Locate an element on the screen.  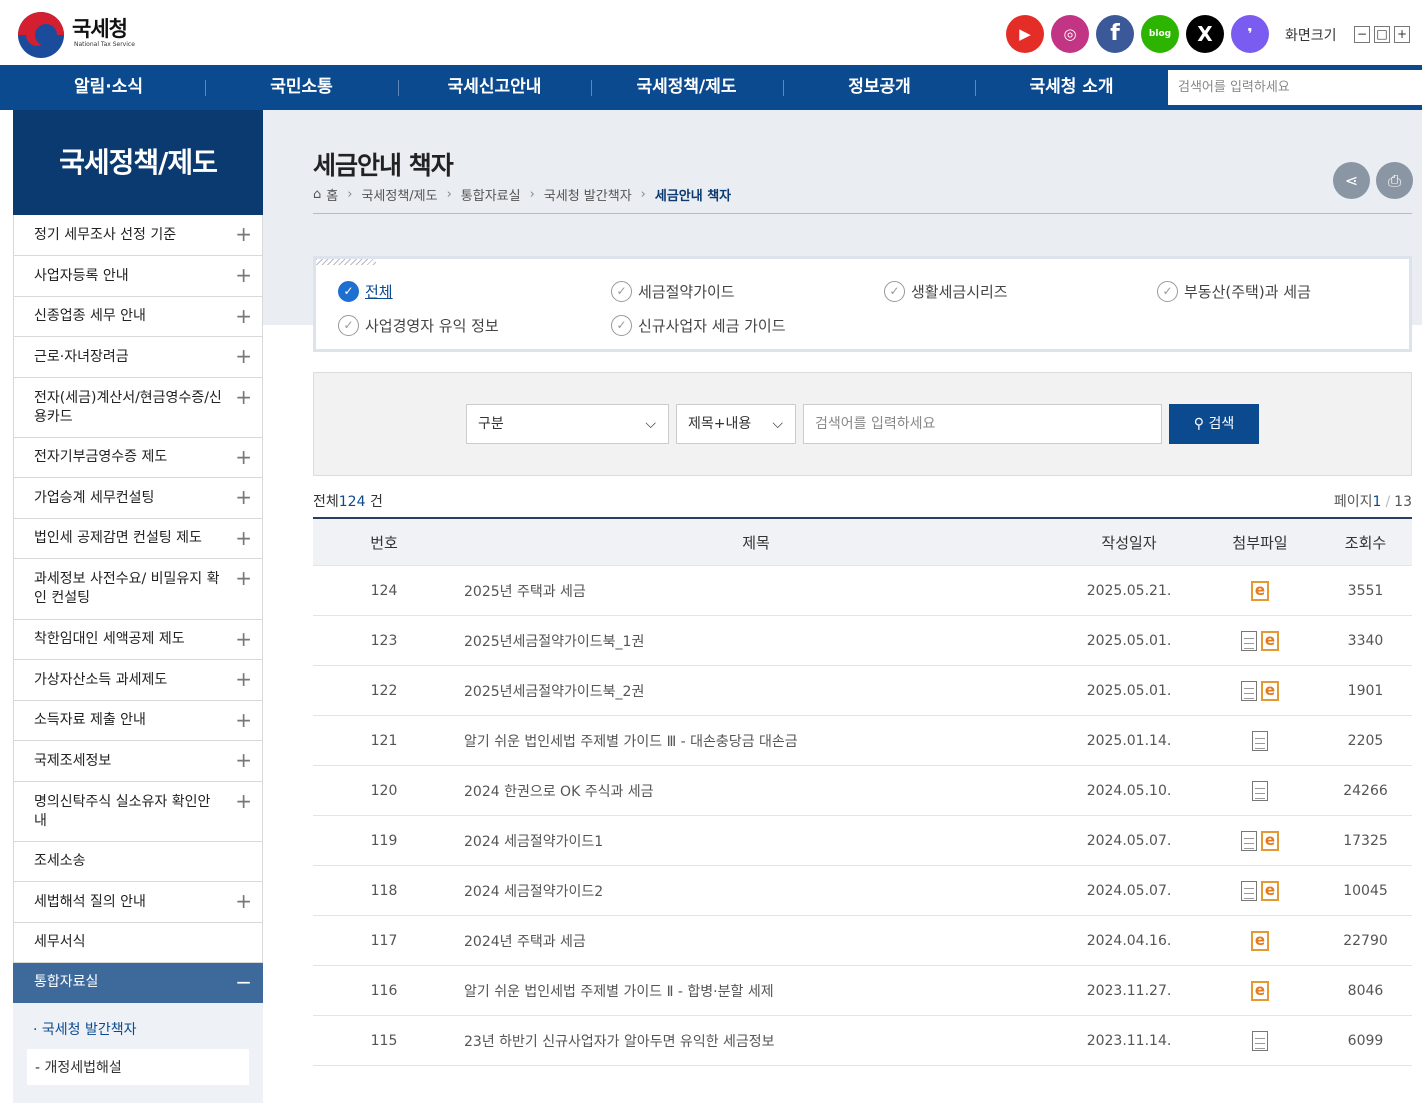
row-number: 124 is located at coordinates (384, 590).